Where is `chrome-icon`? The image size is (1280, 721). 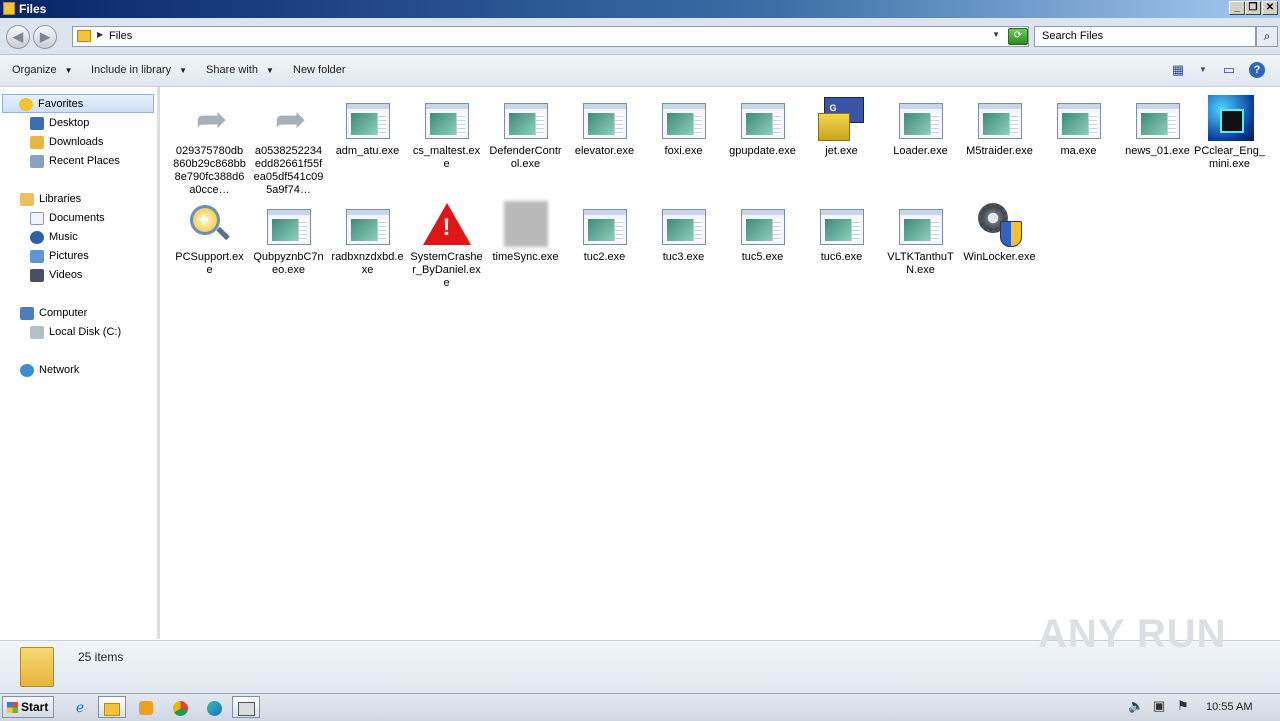
chrome-icon is located at coordinates (180, 707).